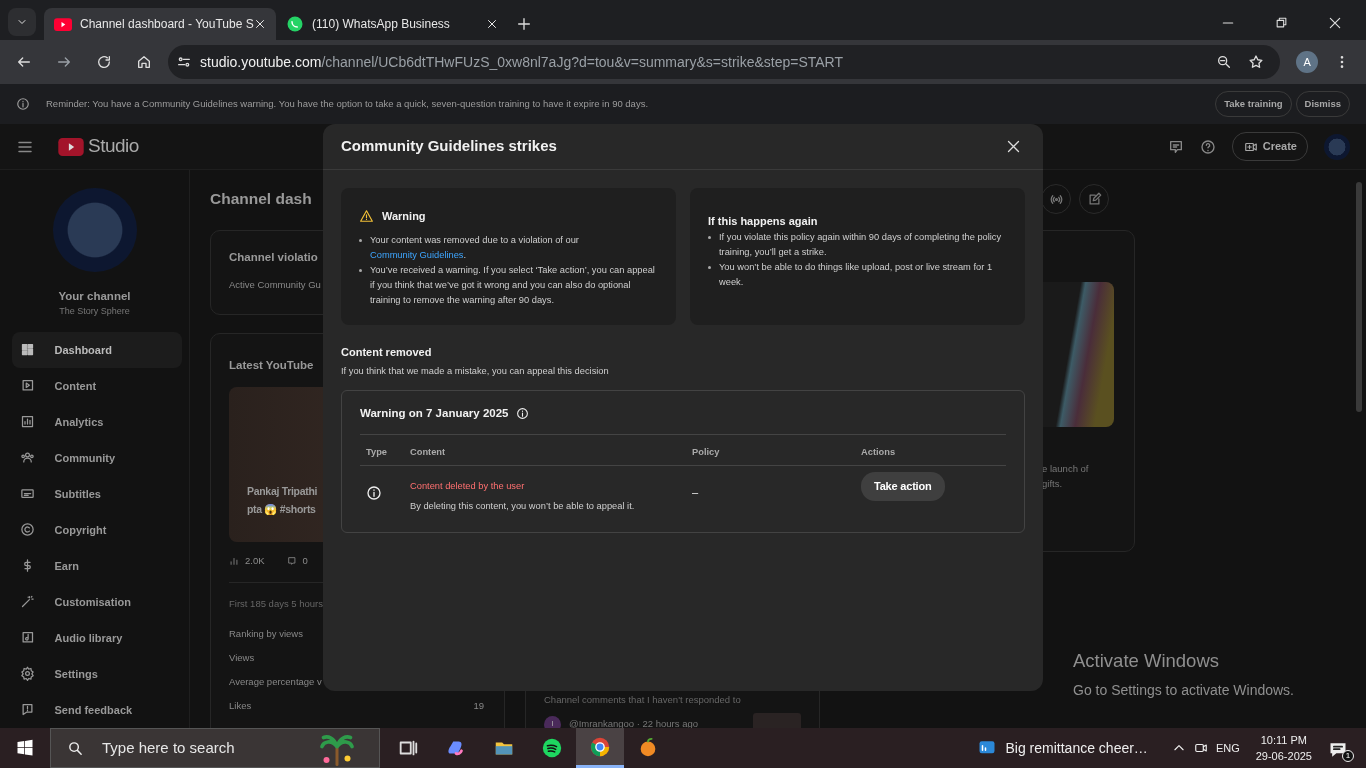  I want to click on search-input: Type here to search, so click(185, 748).